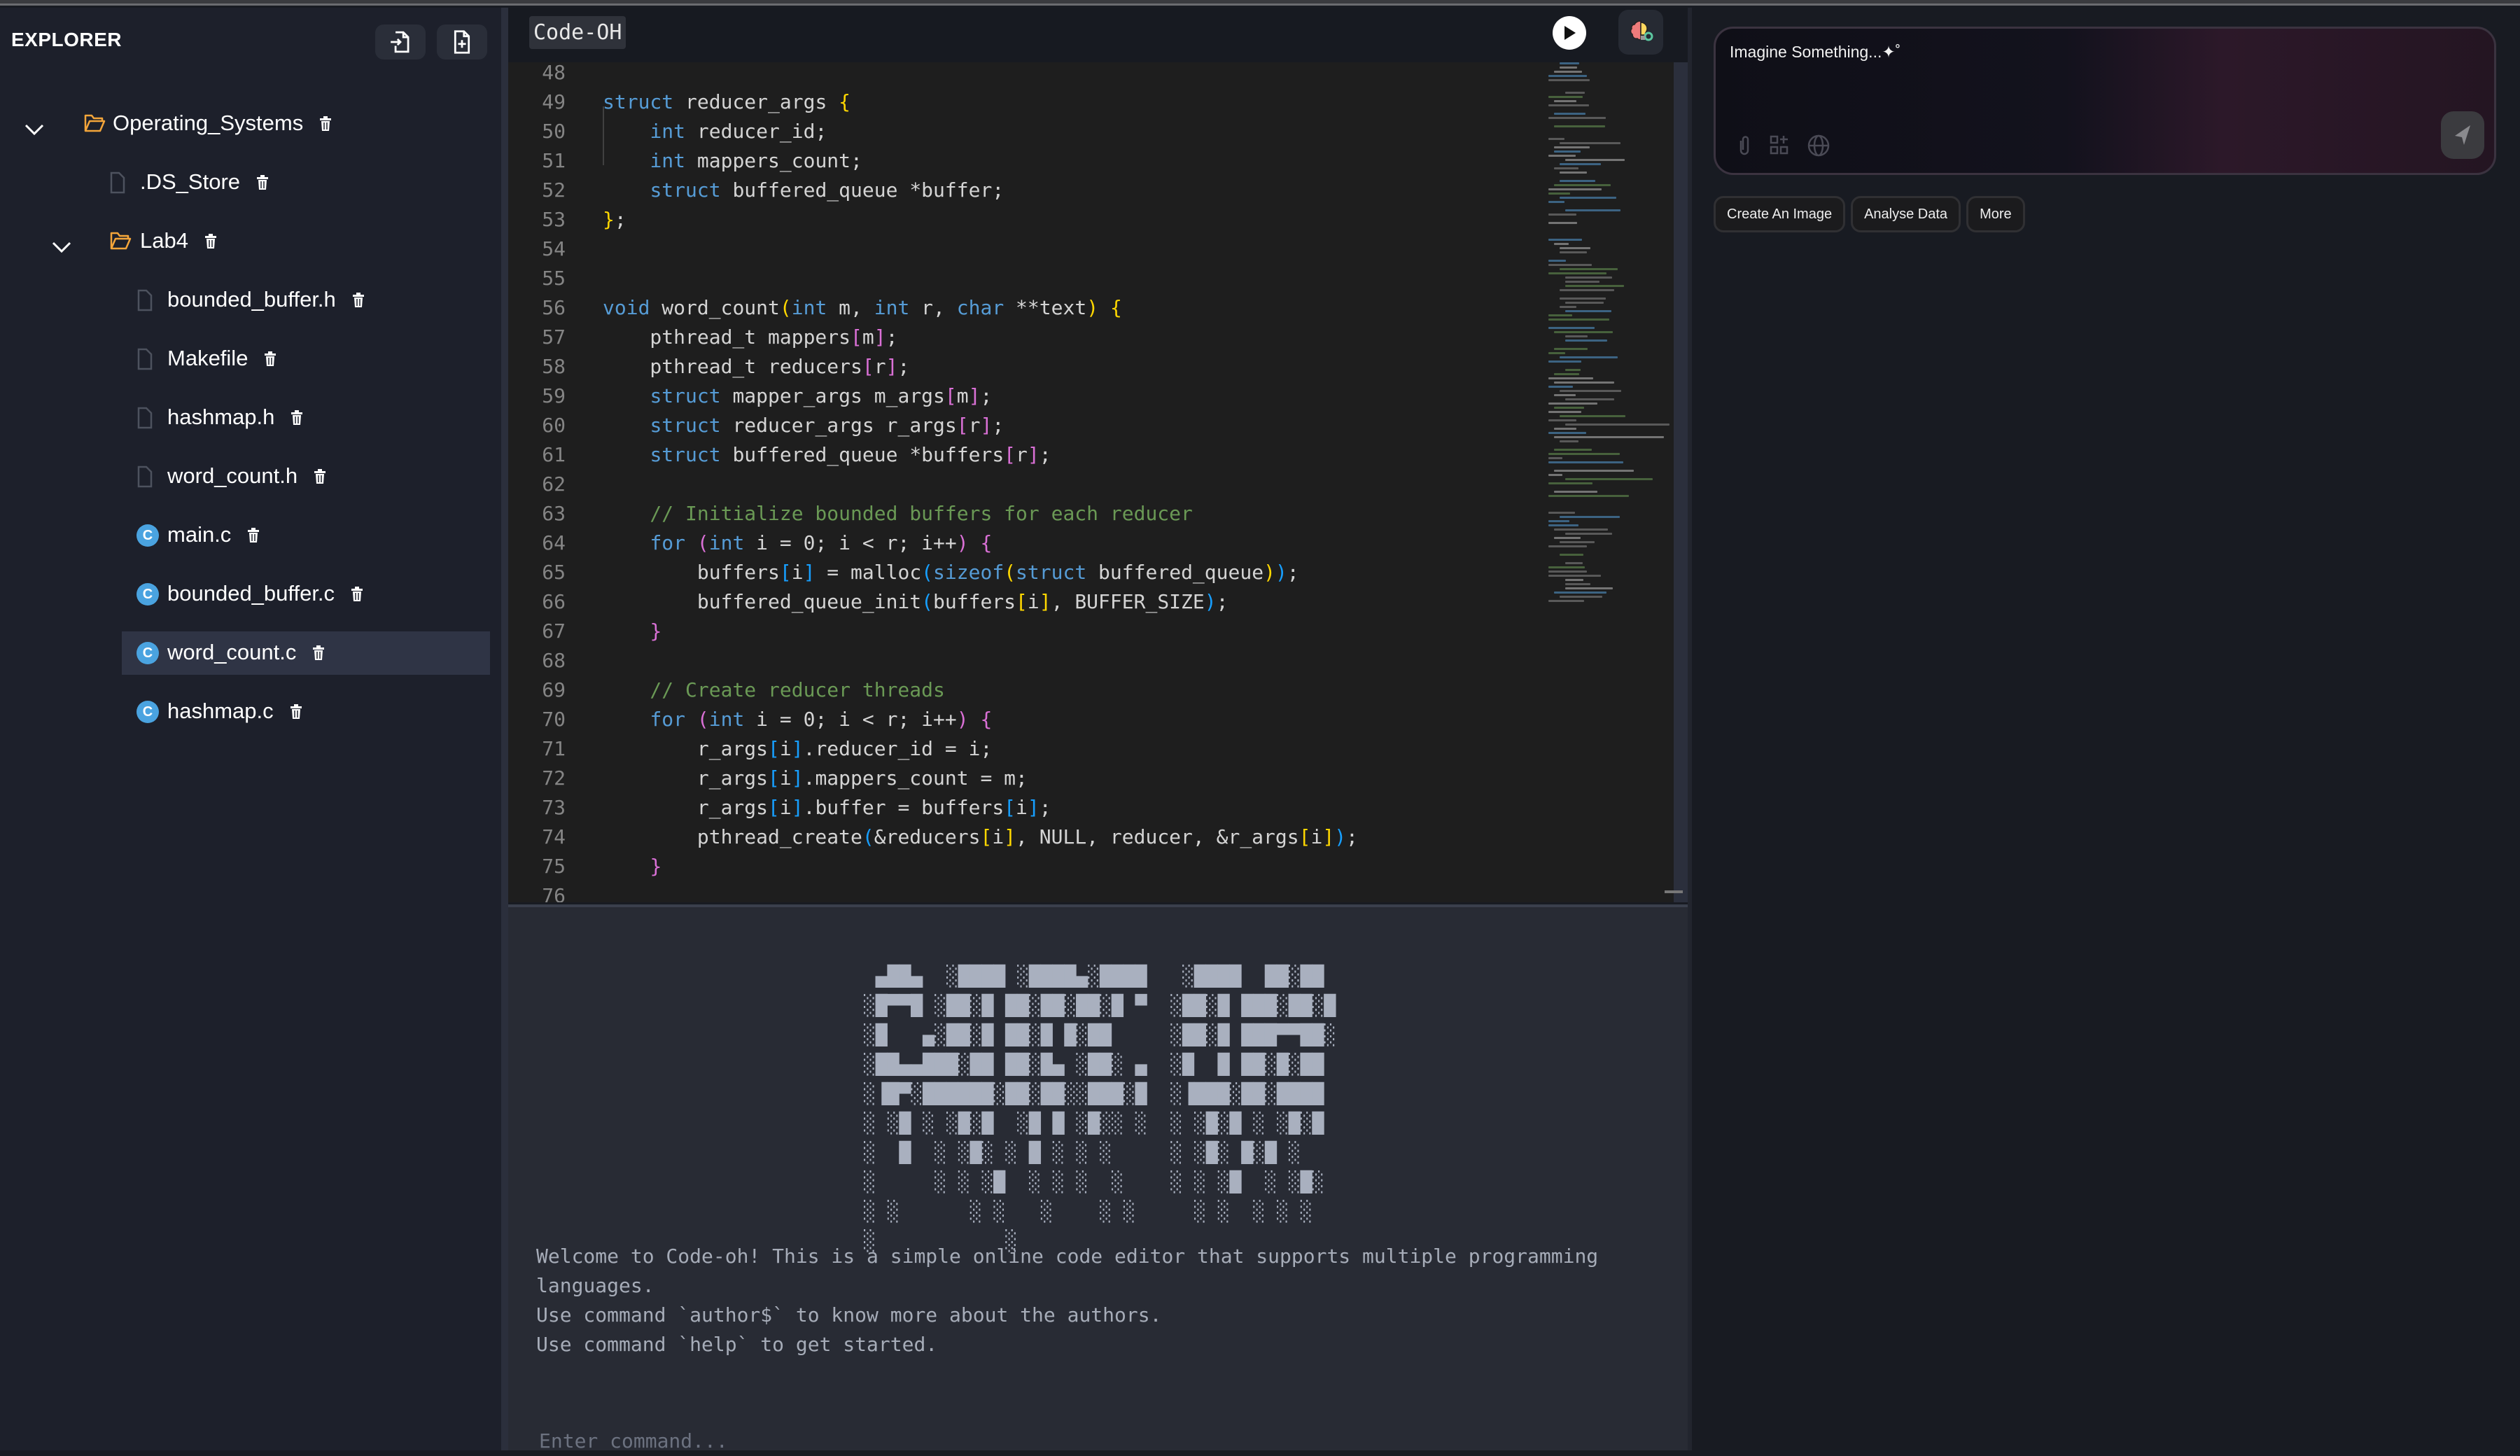  I want to click on tree-item-hashmap-h: hashmap.h, so click(245, 418).